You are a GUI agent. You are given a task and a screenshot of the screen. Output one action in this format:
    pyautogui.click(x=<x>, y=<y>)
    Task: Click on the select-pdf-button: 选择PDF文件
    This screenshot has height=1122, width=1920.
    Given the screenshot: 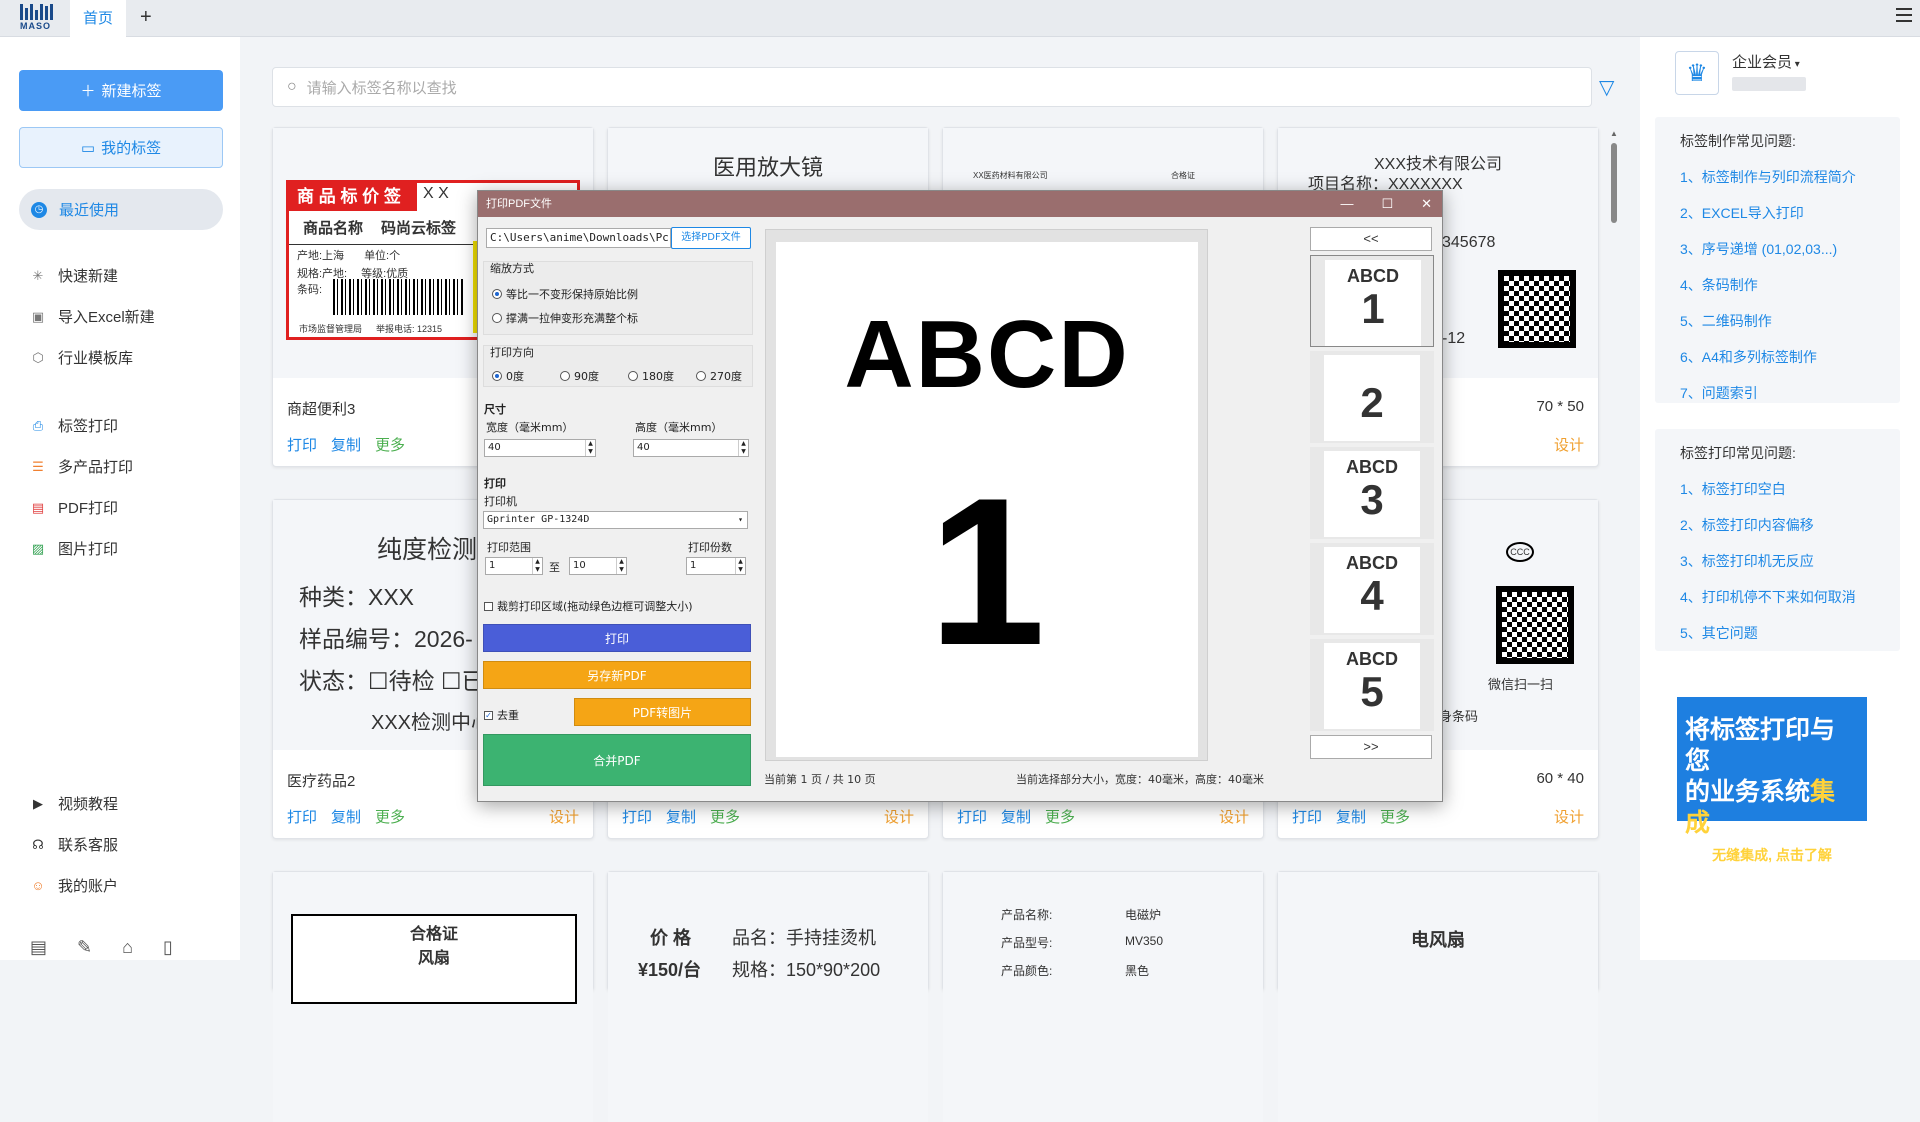 What is the action you would take?
    pyautogui.click(x=711, y=238)
    